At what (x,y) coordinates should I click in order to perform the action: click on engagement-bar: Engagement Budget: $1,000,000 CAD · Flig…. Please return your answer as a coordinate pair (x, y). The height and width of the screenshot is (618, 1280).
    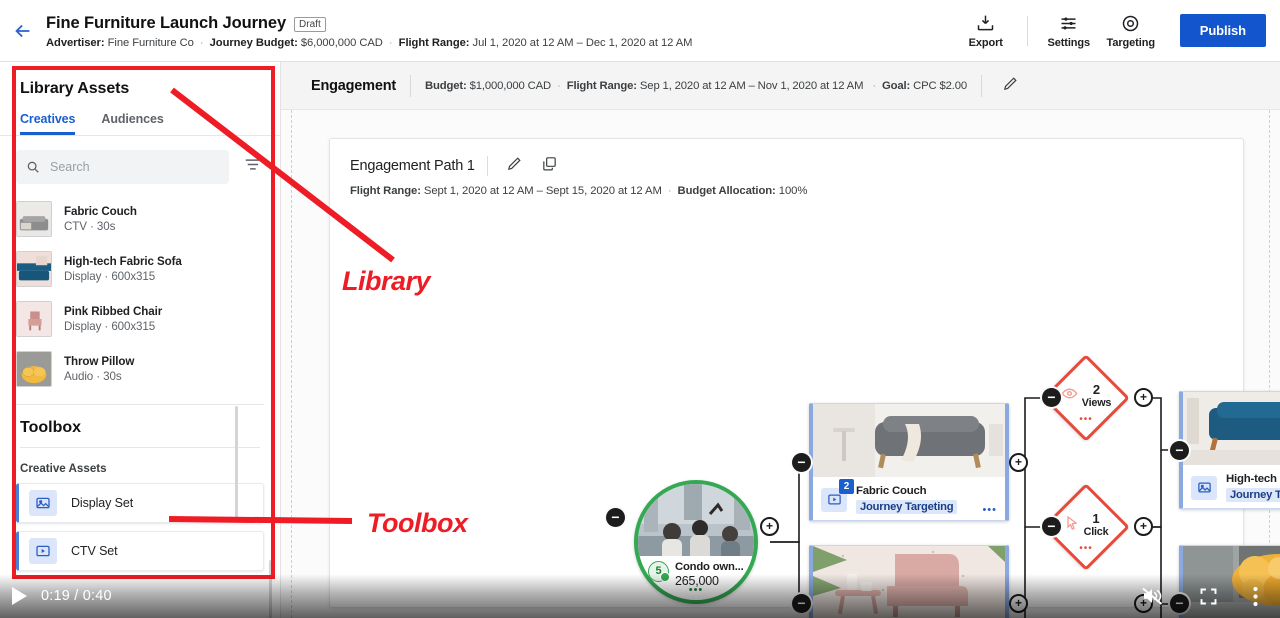
    Looking at the image, I should click on (780, 86).